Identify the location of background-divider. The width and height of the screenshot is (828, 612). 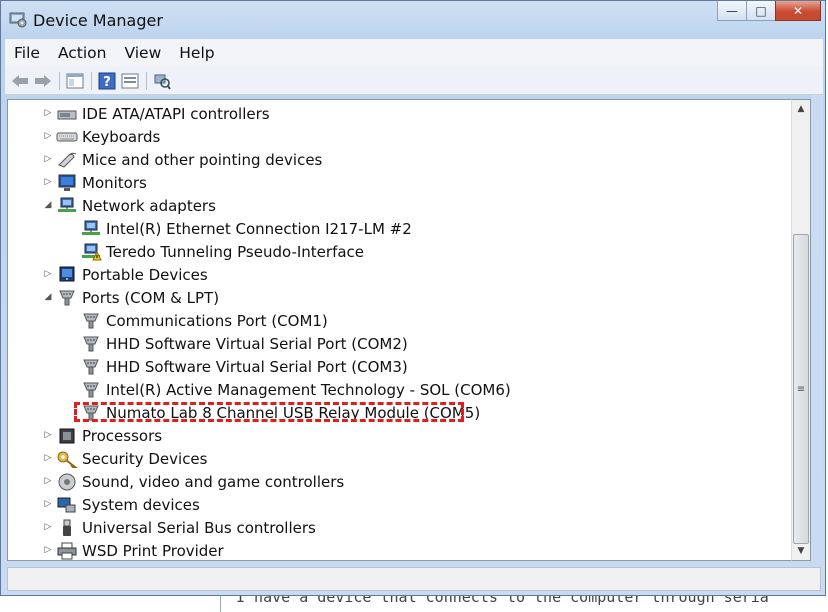
(220, 604).